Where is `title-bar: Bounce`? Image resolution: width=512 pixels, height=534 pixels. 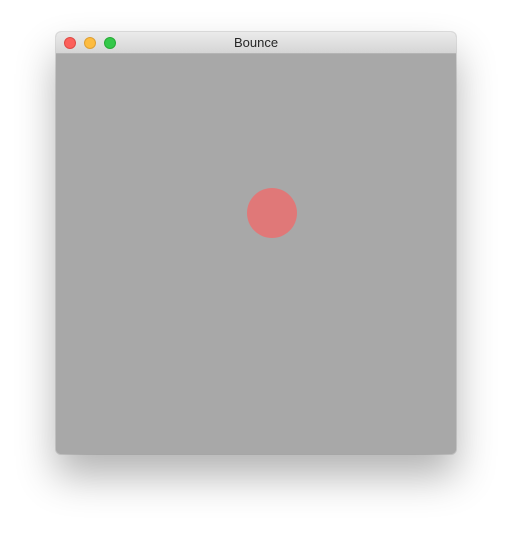
title-bar: Bounce is located at coordinates (256, 43).